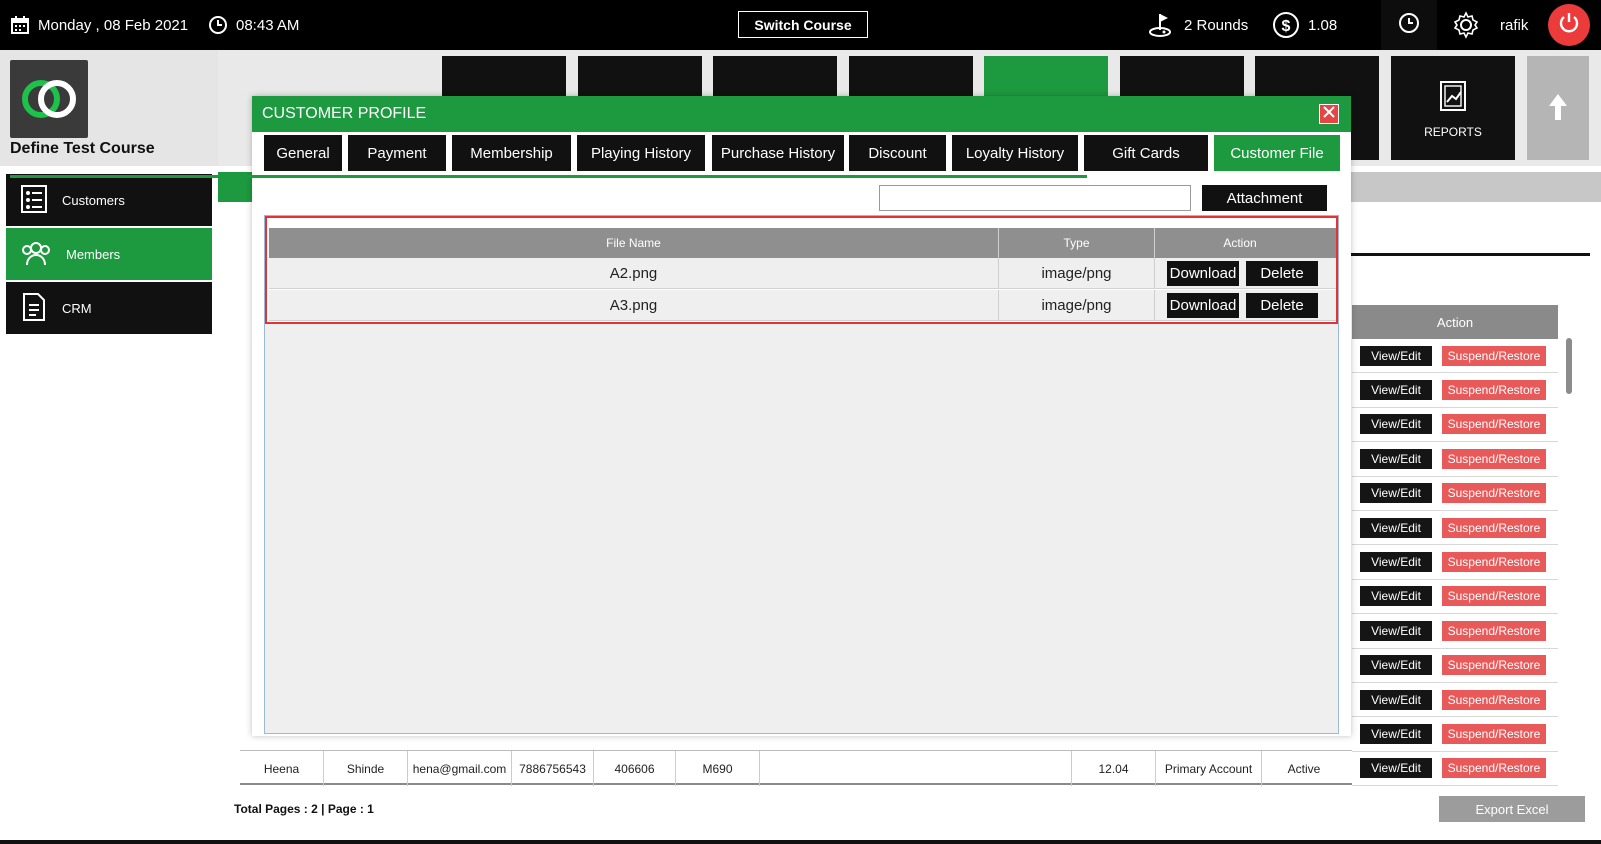 Image resolution: width=1601 pixels, height=844 pixels. I want to click on sidebar-item-customers: Customers, so click(109, 200).